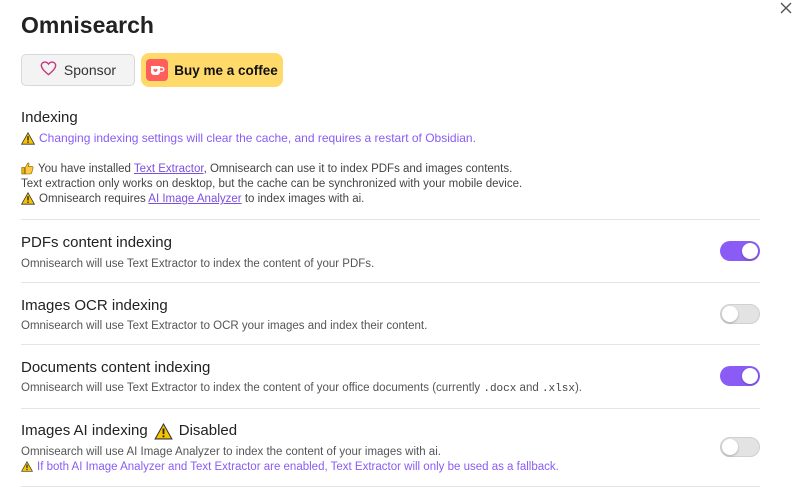 This screenshot has width=800, height=495. What do you see at coordinates (90, 70) in the screenshot?
I see `sponsor-label: Sponsor` at bounding box center [90, 70].